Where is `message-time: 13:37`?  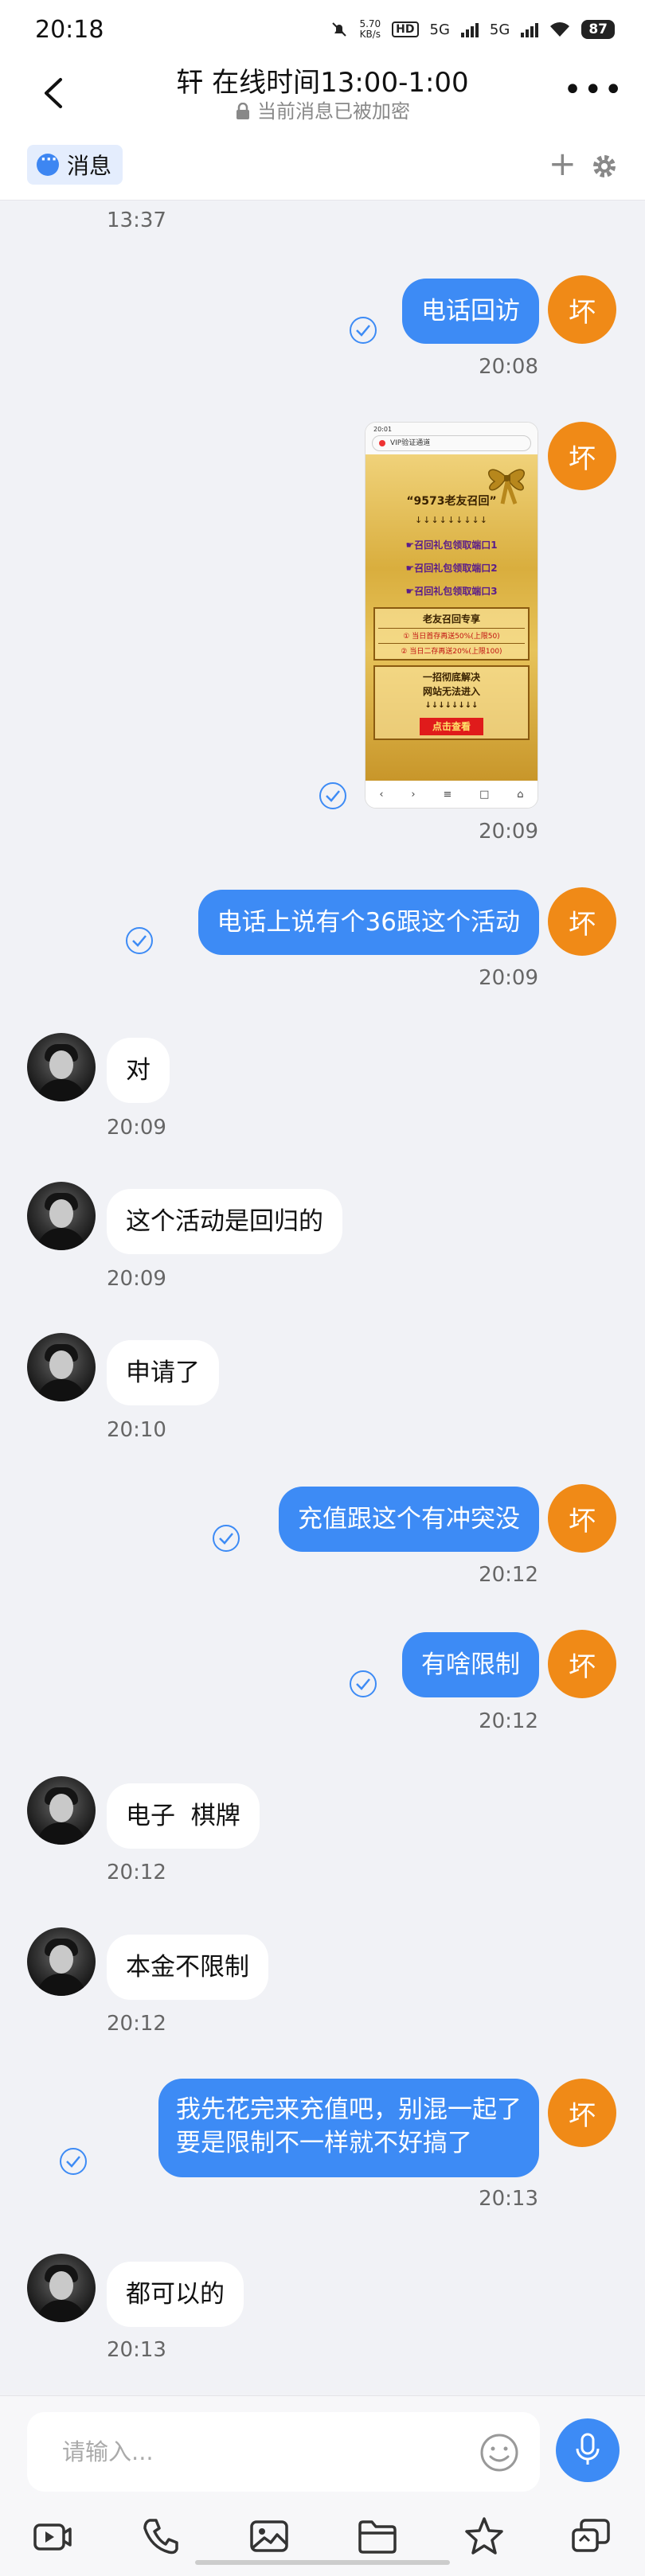
message-time: 13:37 is located at coordinates (136, 220).